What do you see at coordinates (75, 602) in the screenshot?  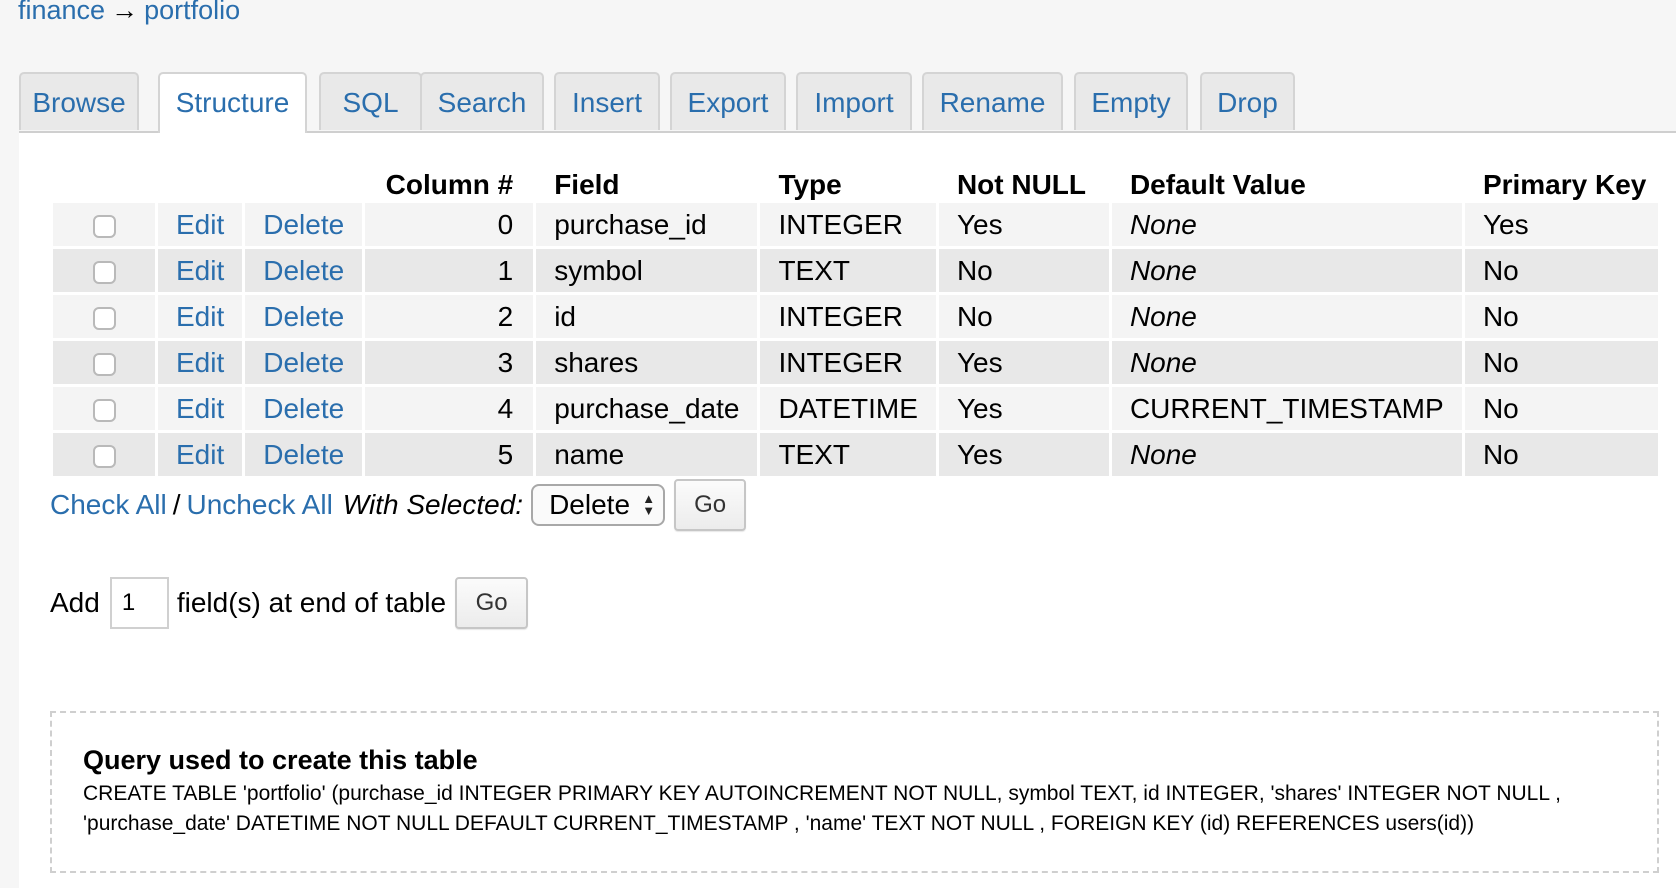 I see `add-field-prefix: Add` at bounding box center [75, 602].